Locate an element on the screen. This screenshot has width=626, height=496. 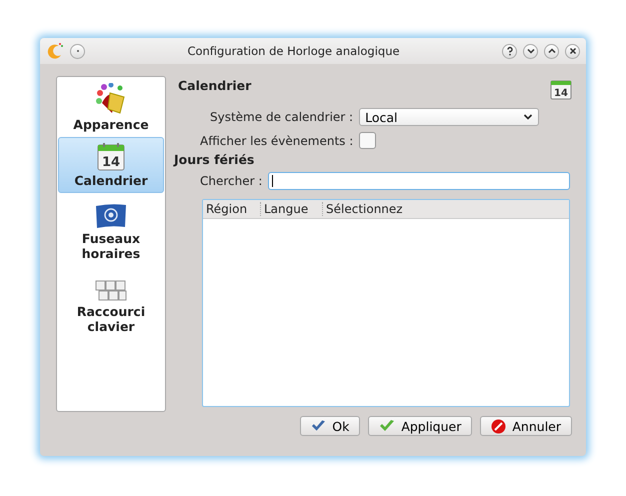
keyboard-icon is located at coordinates (111, 291).